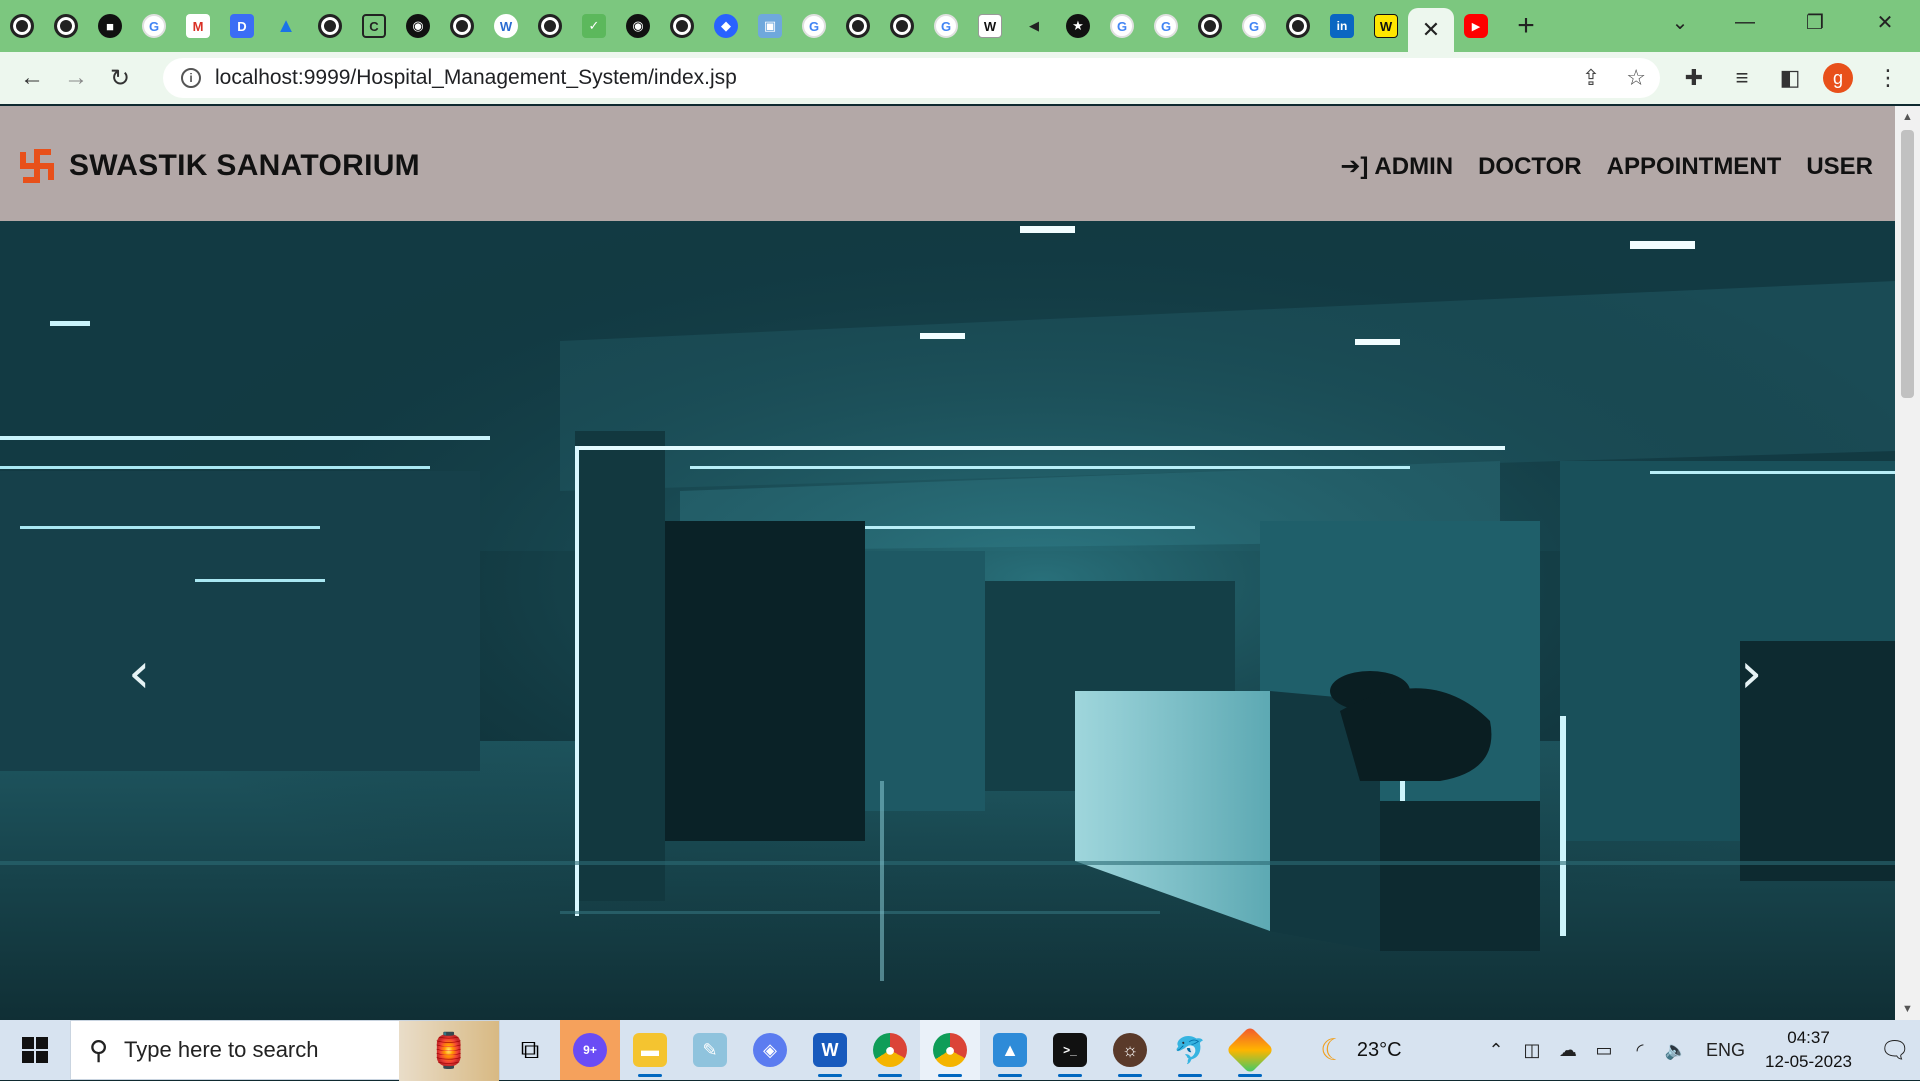 This screenshot has width=1920, height=1081. Describe the element at coordinates (1808, 1050) in the screenshot. I see `clock: 04:37 12-05-2023` at that location.